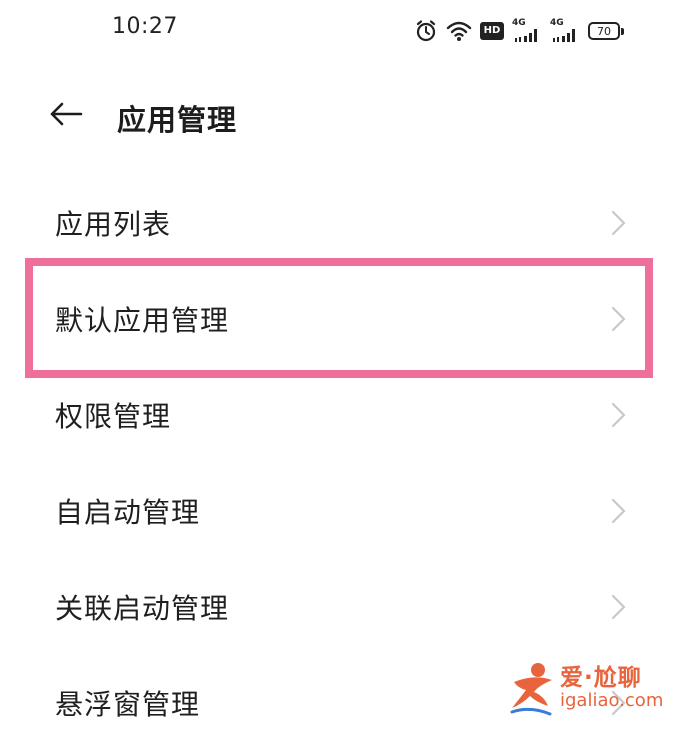 This screenshot has height=751, width=673. What do you see at coordinates (177, 120) in the screenshot?
I see `page-title: 应用管理` at bounding box center [177, 120].